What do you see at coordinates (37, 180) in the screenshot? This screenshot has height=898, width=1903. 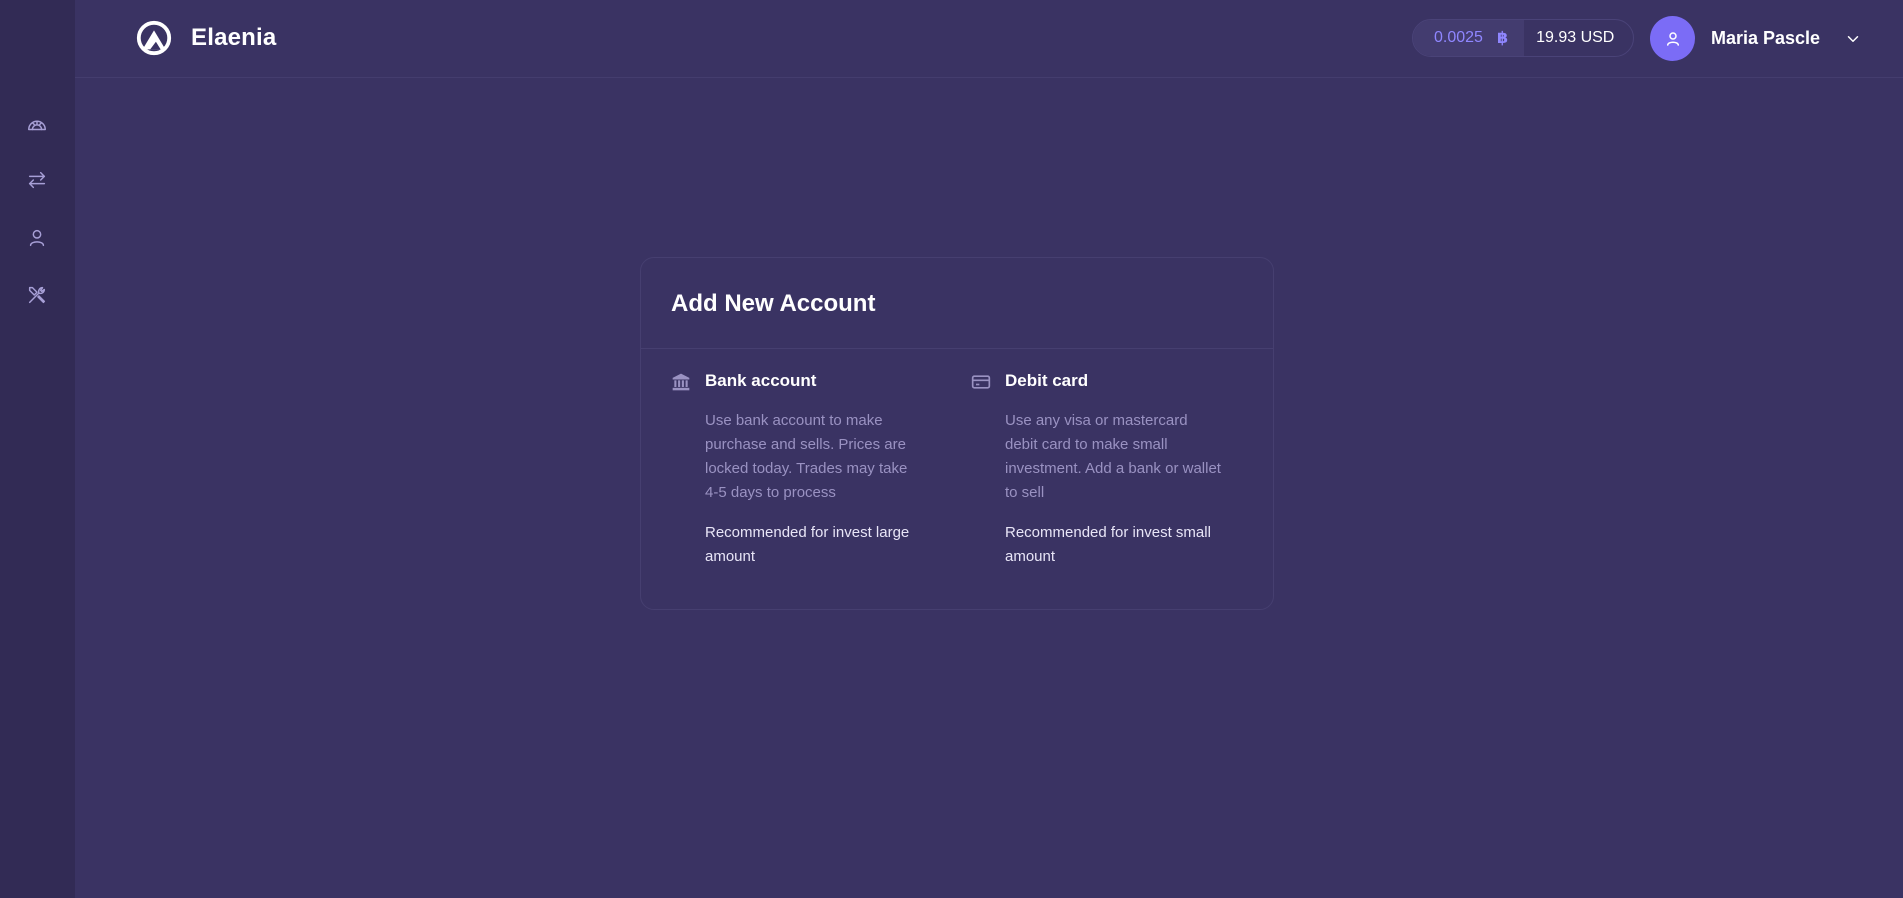 I see `swap-arrows-icon` at bounding box center [37, 180].